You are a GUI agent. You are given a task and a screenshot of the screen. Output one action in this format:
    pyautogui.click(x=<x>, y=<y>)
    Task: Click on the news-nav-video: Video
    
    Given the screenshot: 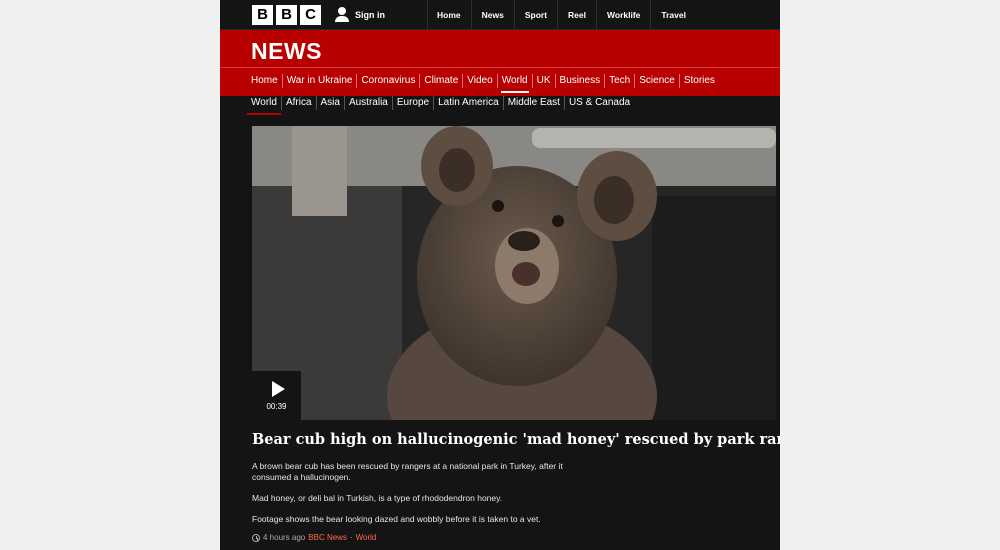 What is the action you would take?
    pyautogui.click(x=479, y=81)
    